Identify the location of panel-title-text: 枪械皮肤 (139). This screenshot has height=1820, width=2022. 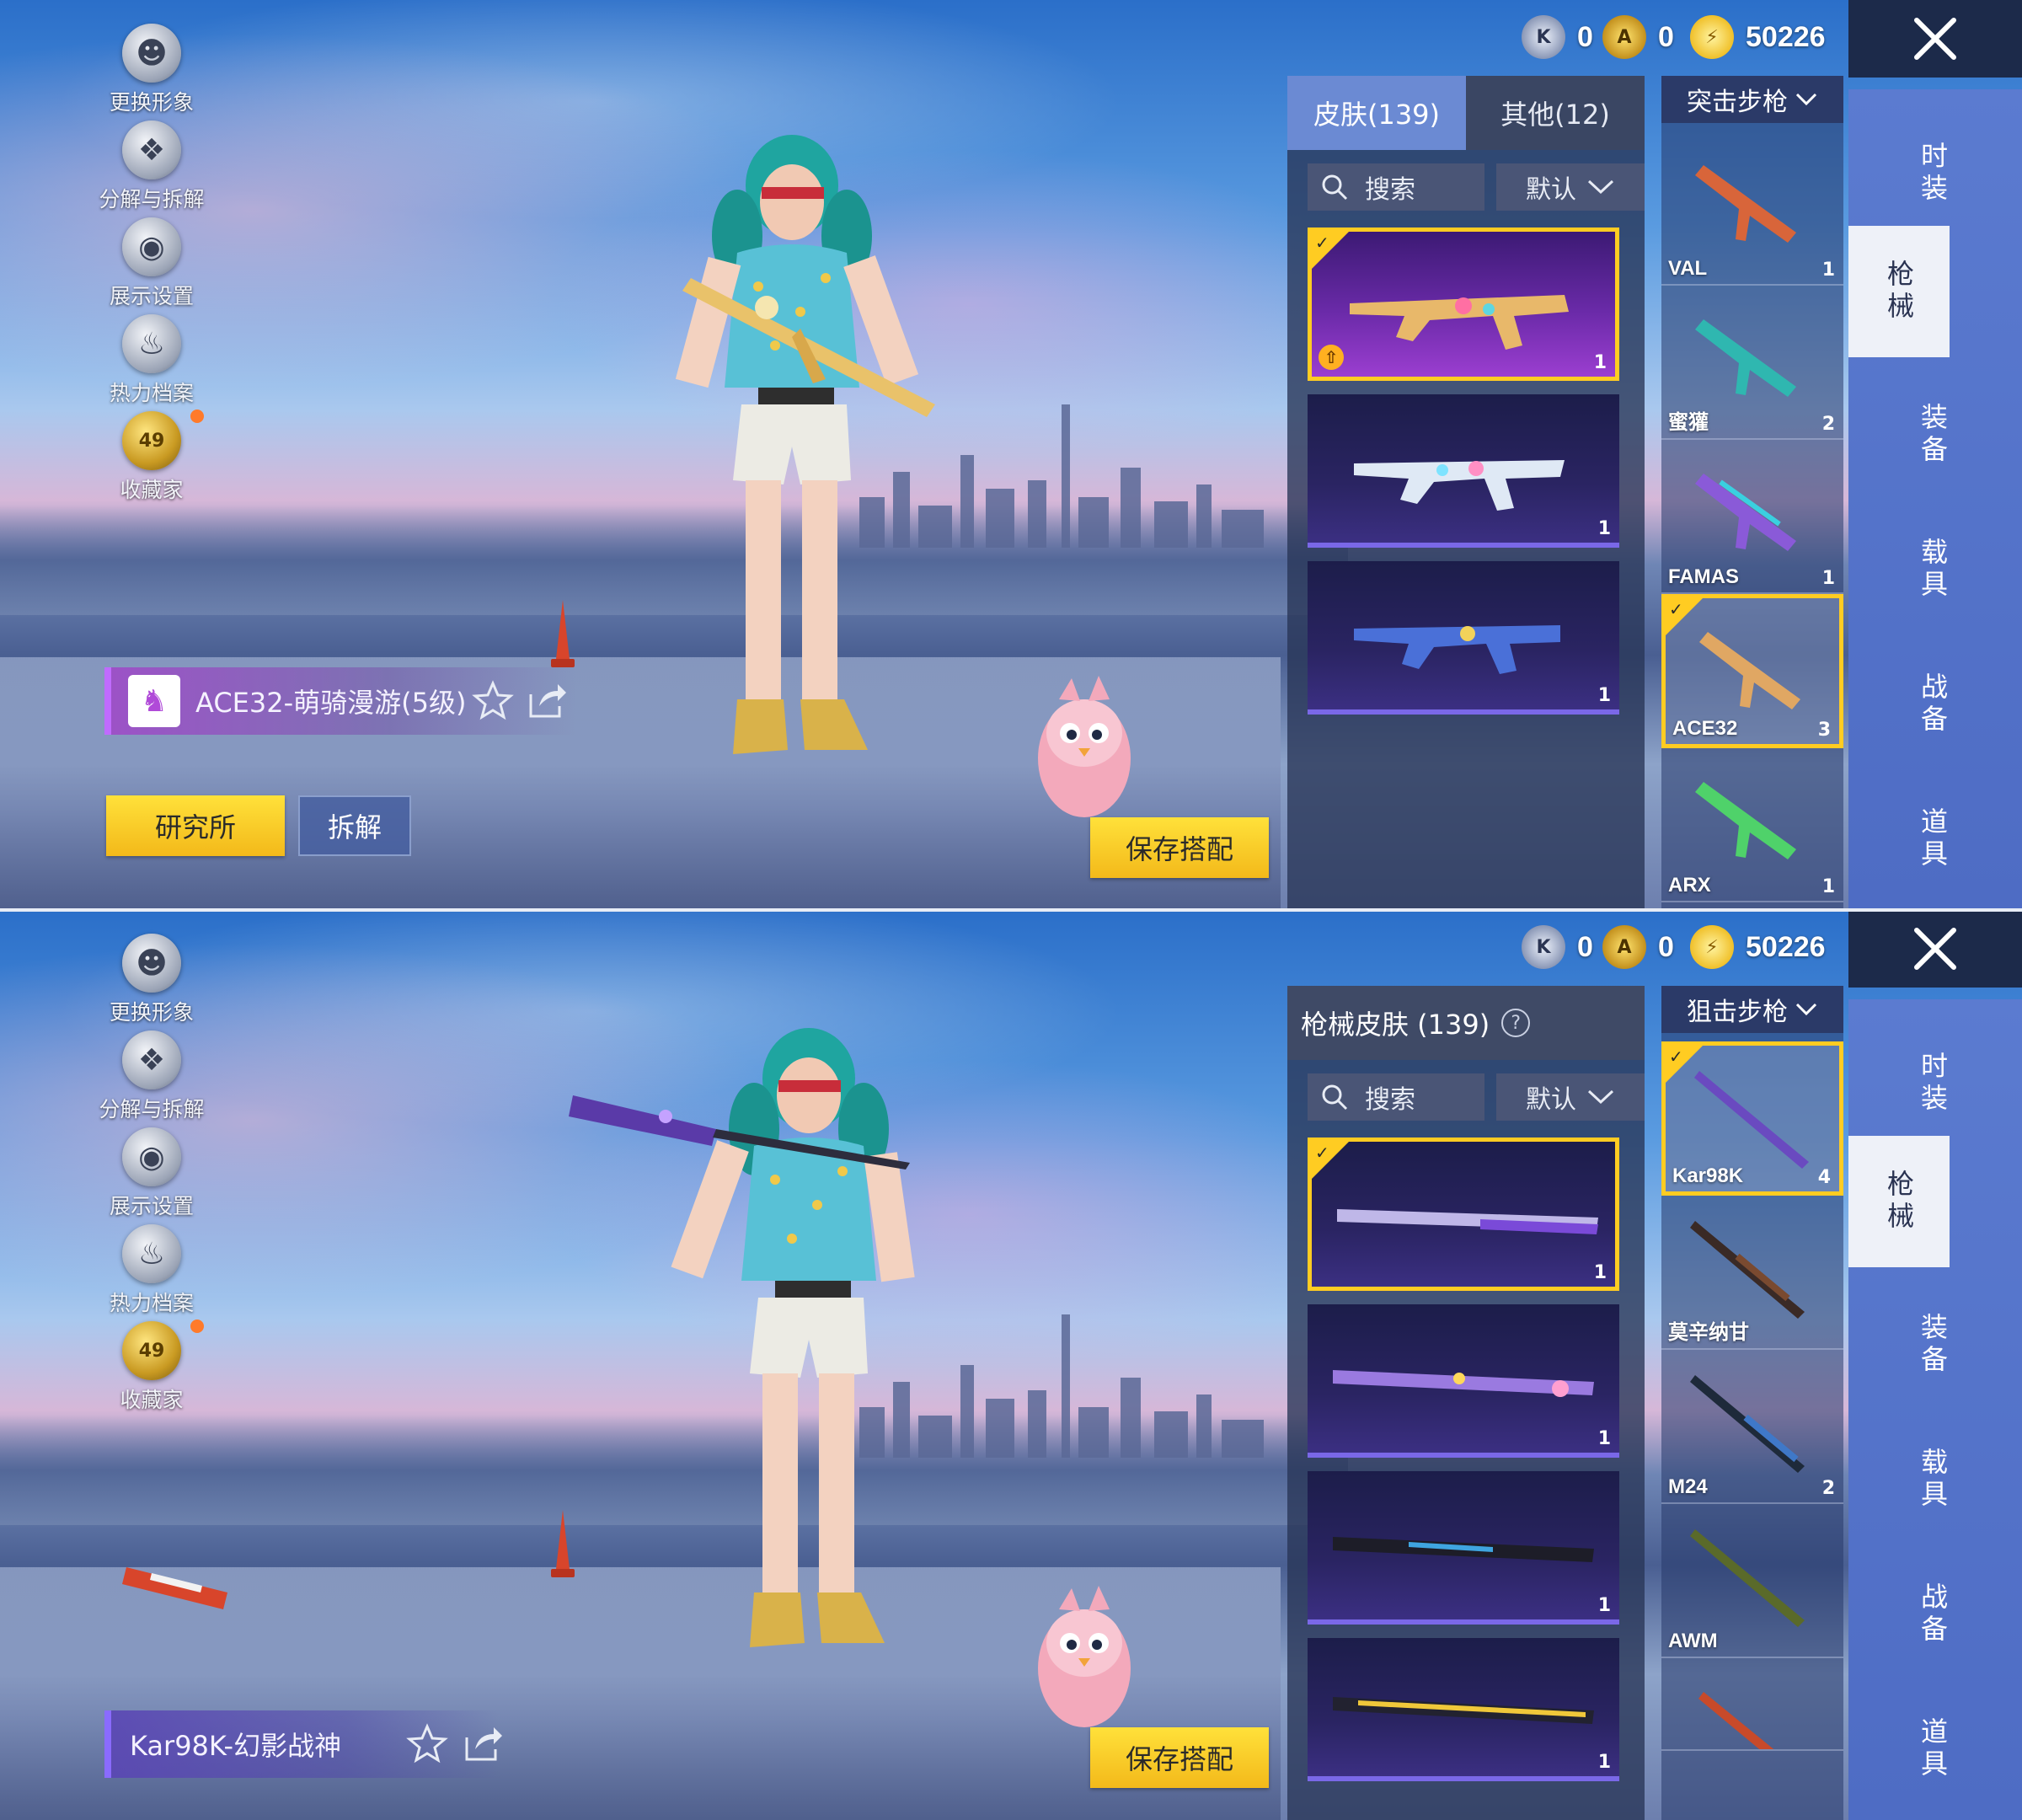
(1395, 1025).